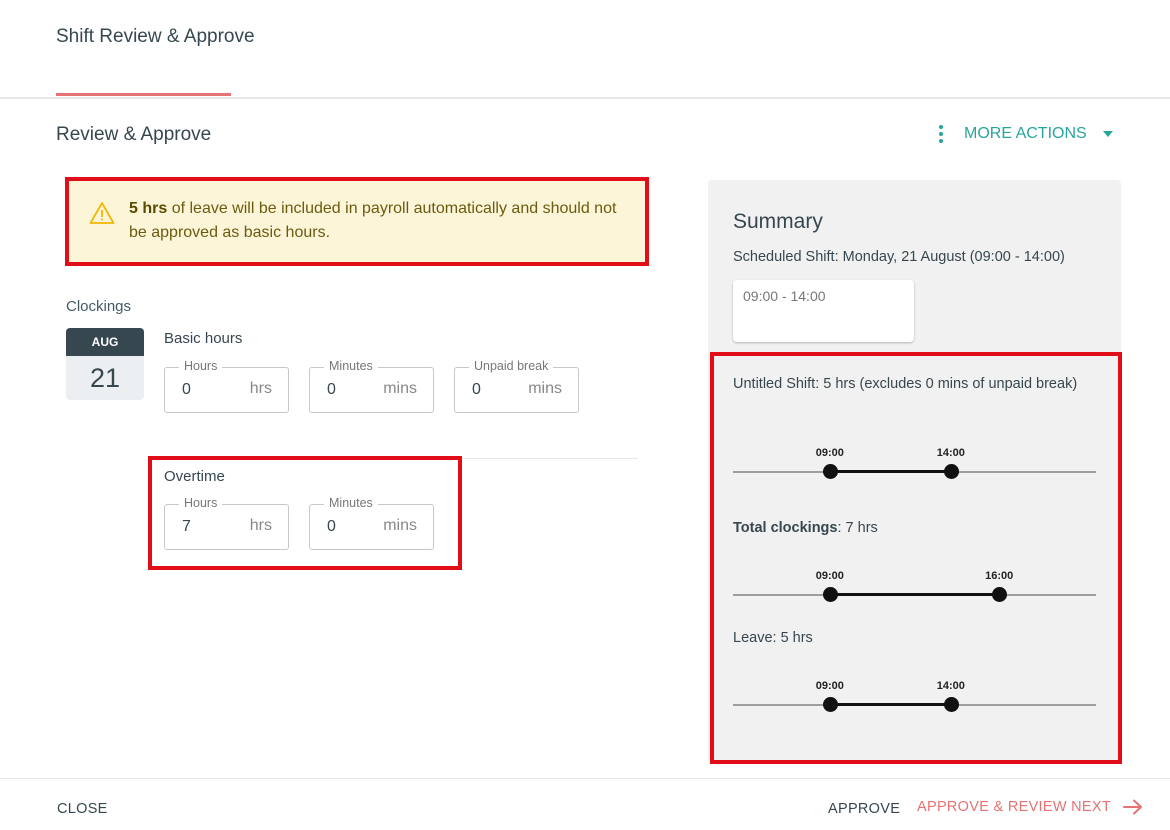  What do you see at coordinates (371, 386) in the screenshot?
I see `basic-minutes-field: Minutes 0 mins` at bounding box center [371, 386].